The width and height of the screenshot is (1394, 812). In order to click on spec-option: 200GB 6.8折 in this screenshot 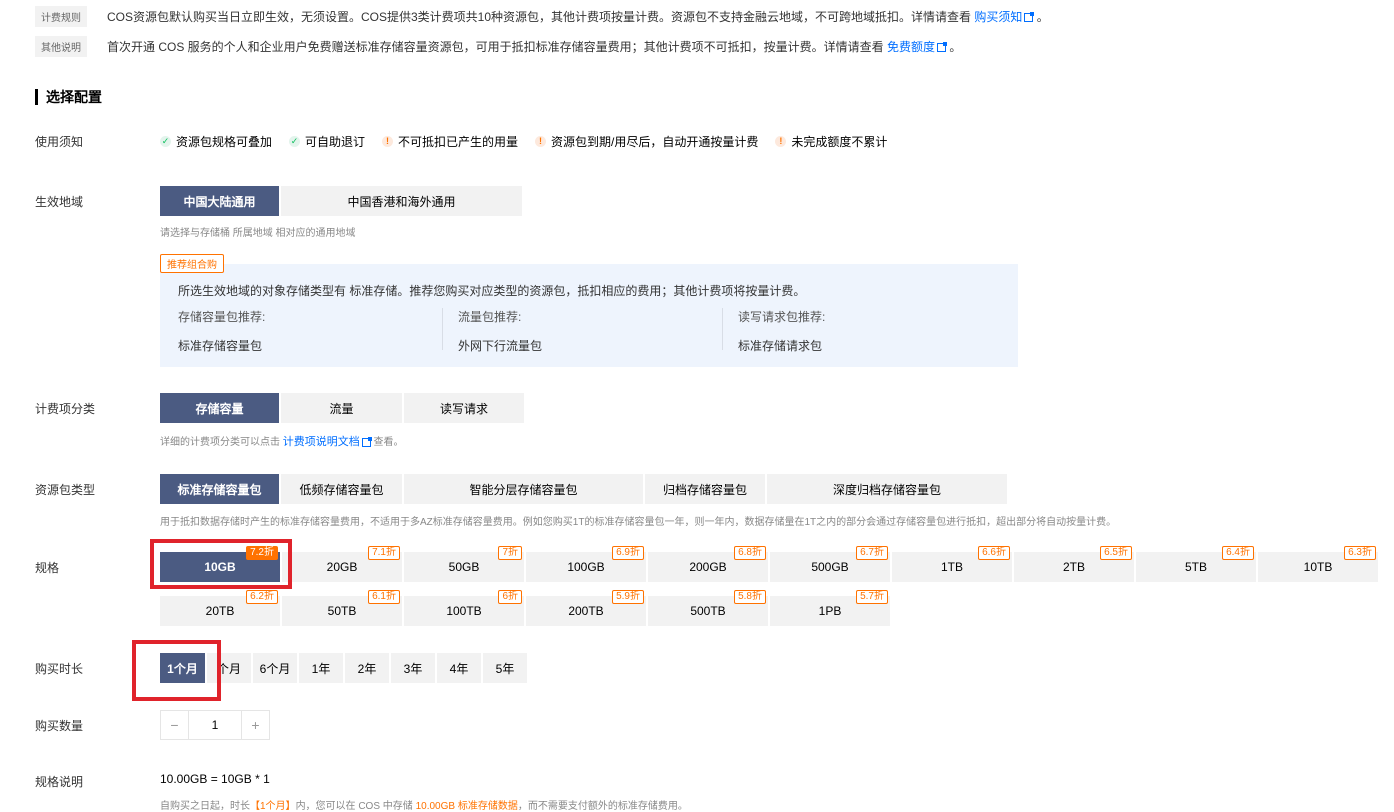, I will do `click(708, 564)`.